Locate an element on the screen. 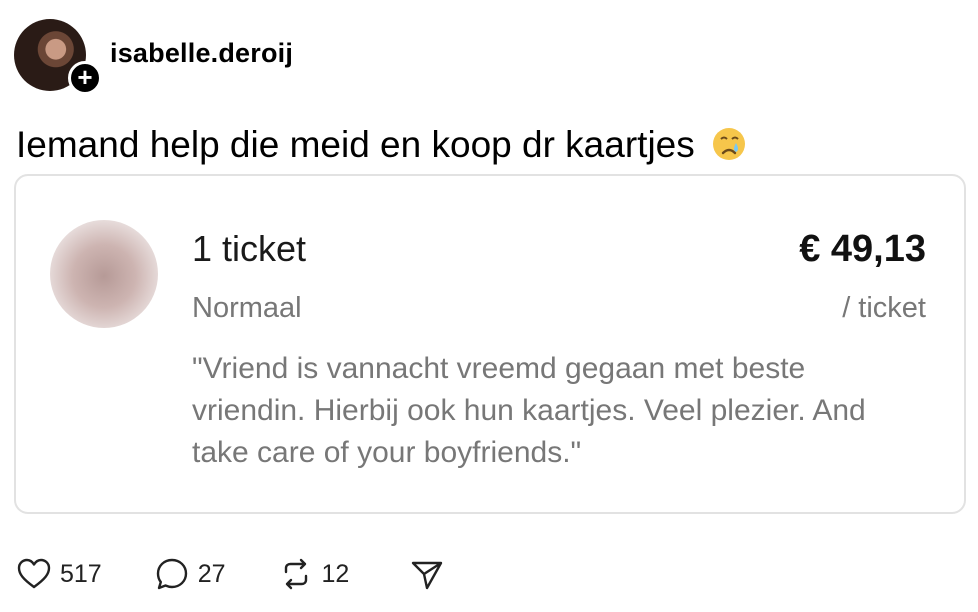 The height and width of the screenshot is (612, 978). ticket-price: € 49,13 is located at coordinates (862, 249).